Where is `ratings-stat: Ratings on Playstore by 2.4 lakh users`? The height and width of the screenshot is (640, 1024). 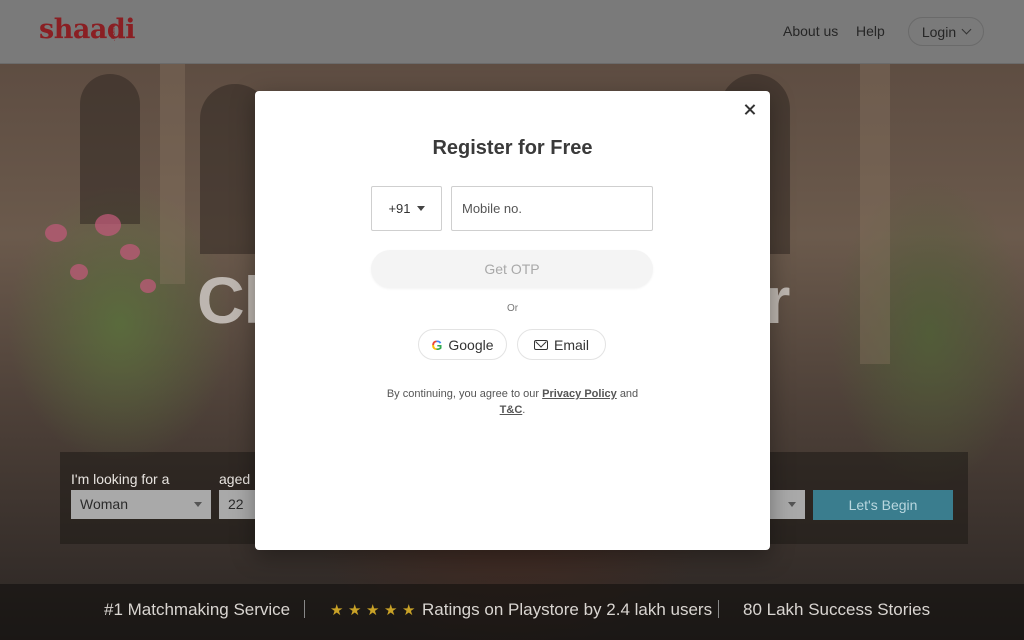 ratings-stat: Ratings on Playstore by 2.4 lakh users is located at coordinates (567, 609).